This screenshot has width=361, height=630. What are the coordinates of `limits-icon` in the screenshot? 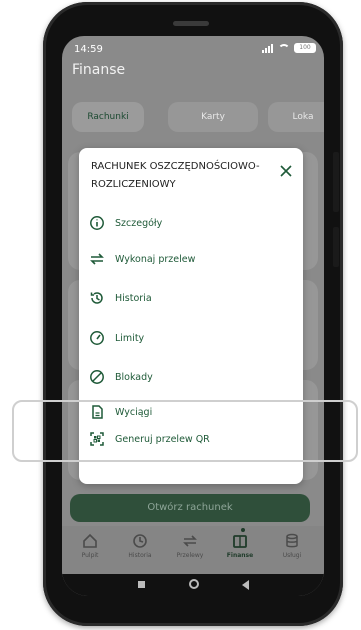 It's located at (97, 338).